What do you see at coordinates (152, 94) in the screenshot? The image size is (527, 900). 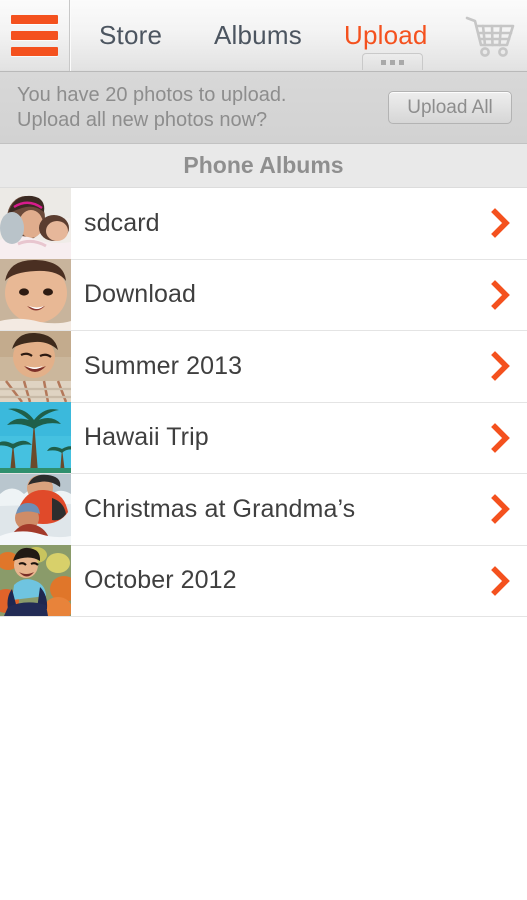 I see `notification-line-1: You have 20 photos to upload.` at bounding box center [152, 94].